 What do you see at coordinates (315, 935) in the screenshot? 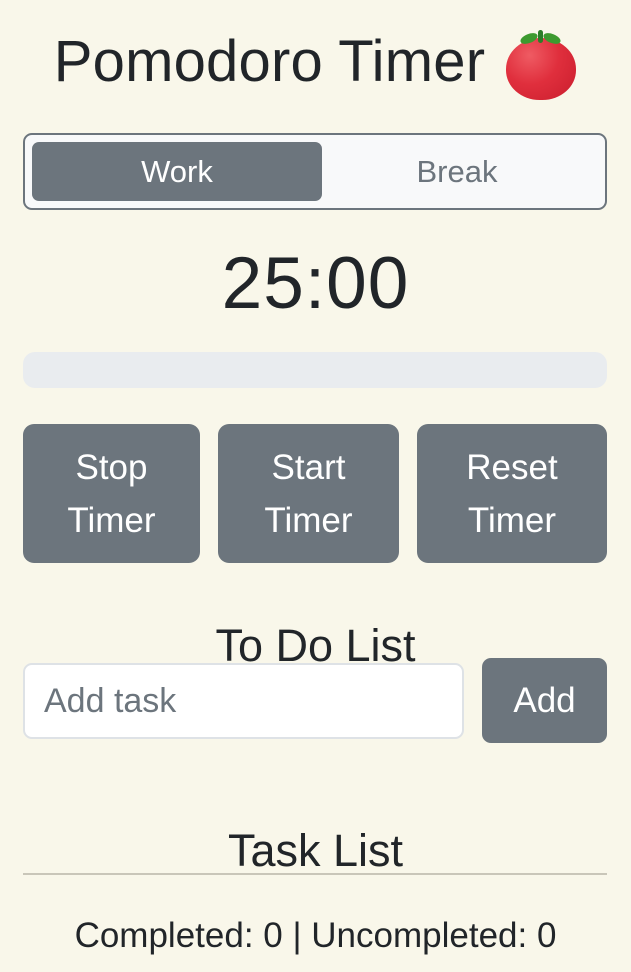
I see `task-stats: Completed: 0 | Uncompleted: 0` at bounding box center [315, 935].